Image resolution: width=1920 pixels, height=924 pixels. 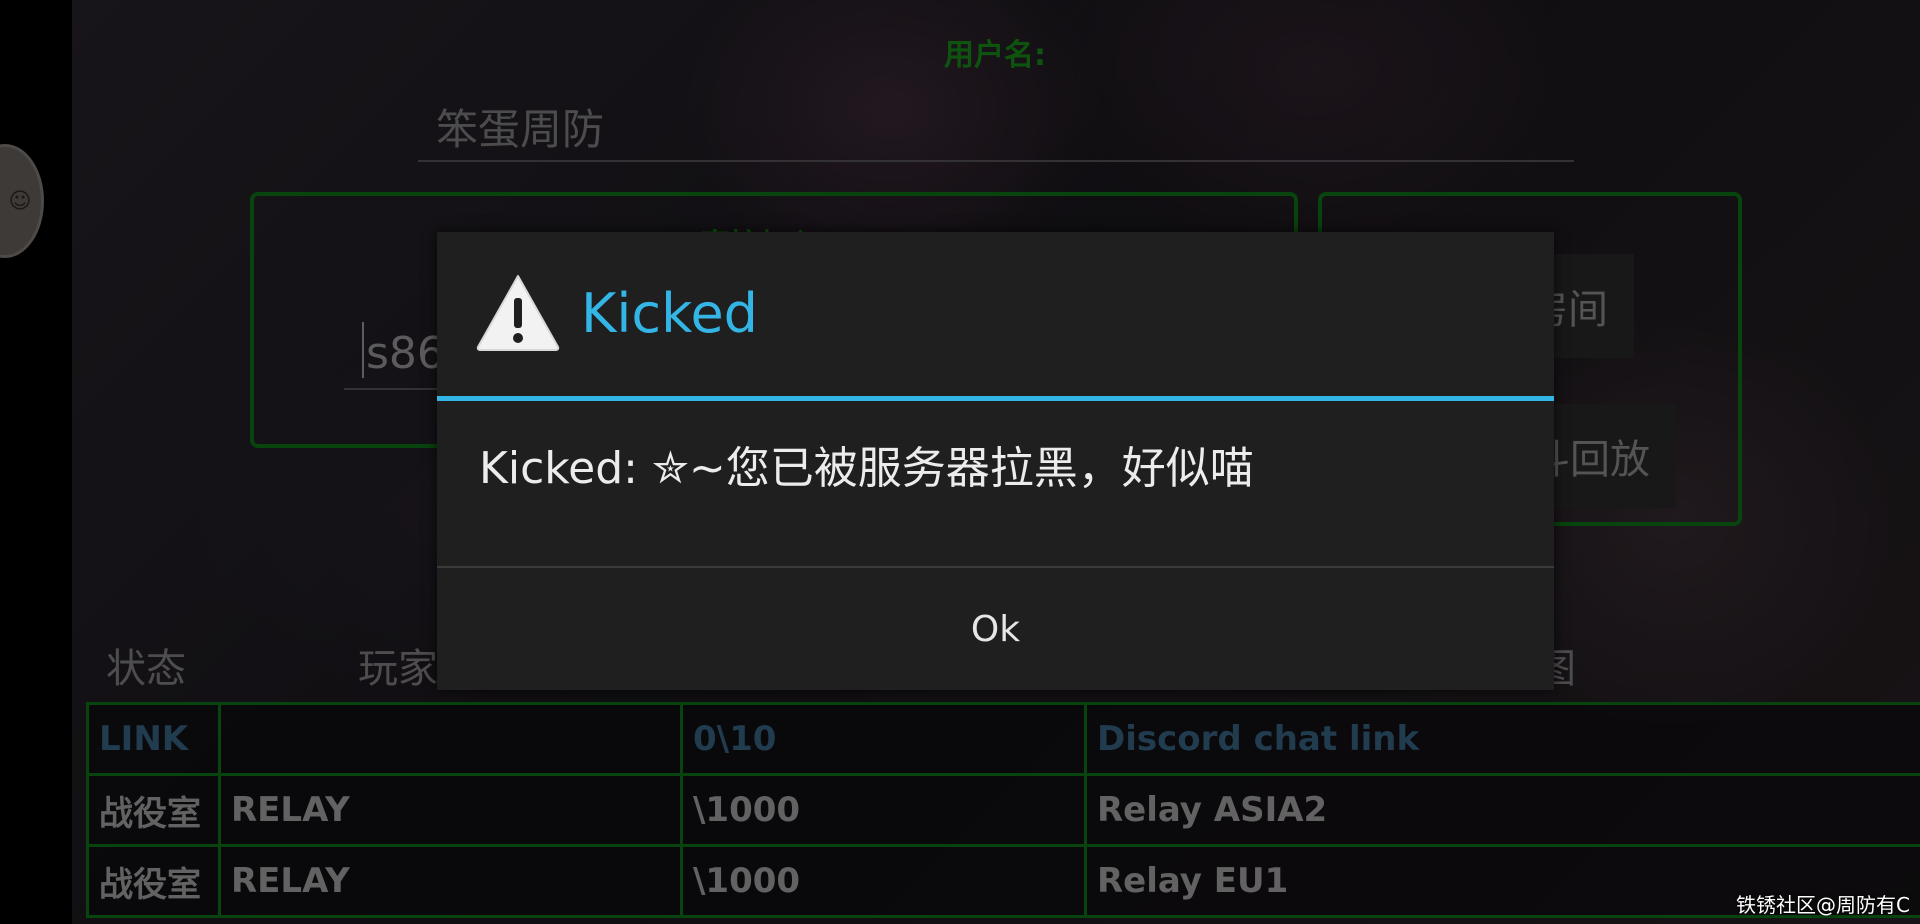 I want to click on dialog-message: Kicked: ✮~您已被服务器拉黑，好似喵, so click(x=866, y=468).